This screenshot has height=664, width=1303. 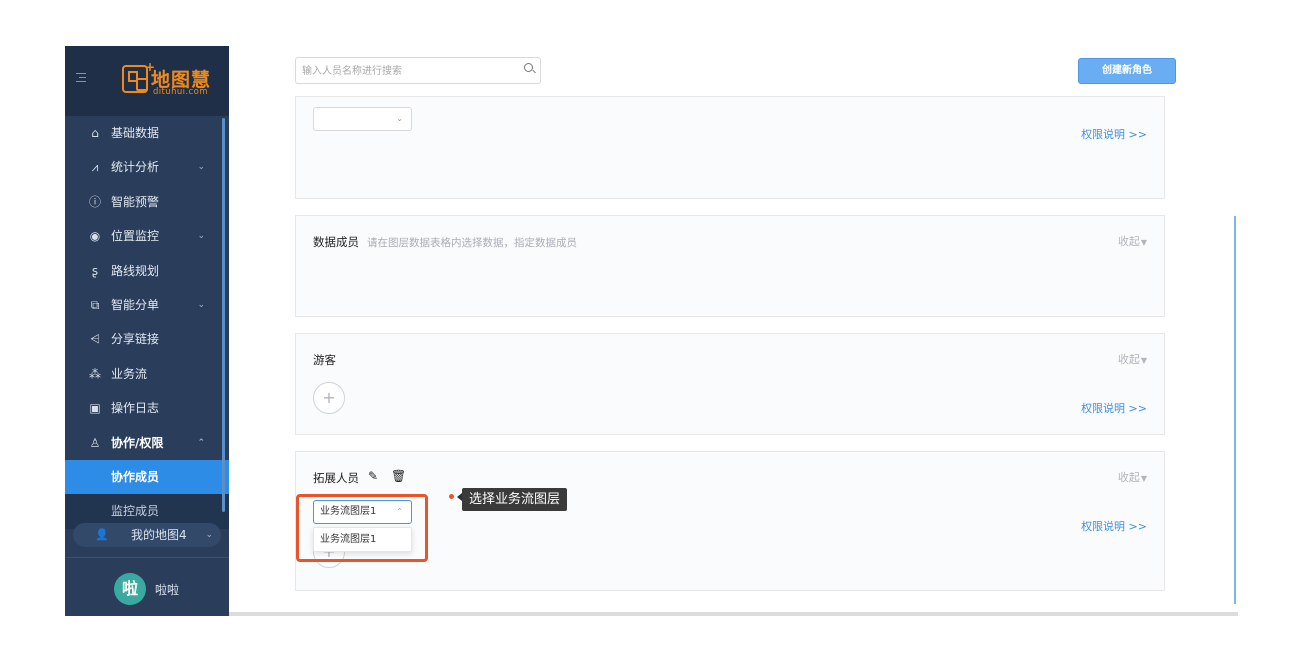 I want to click on role-card-top: ⌄ 权限说明 >>, so click(x=730, y=147).